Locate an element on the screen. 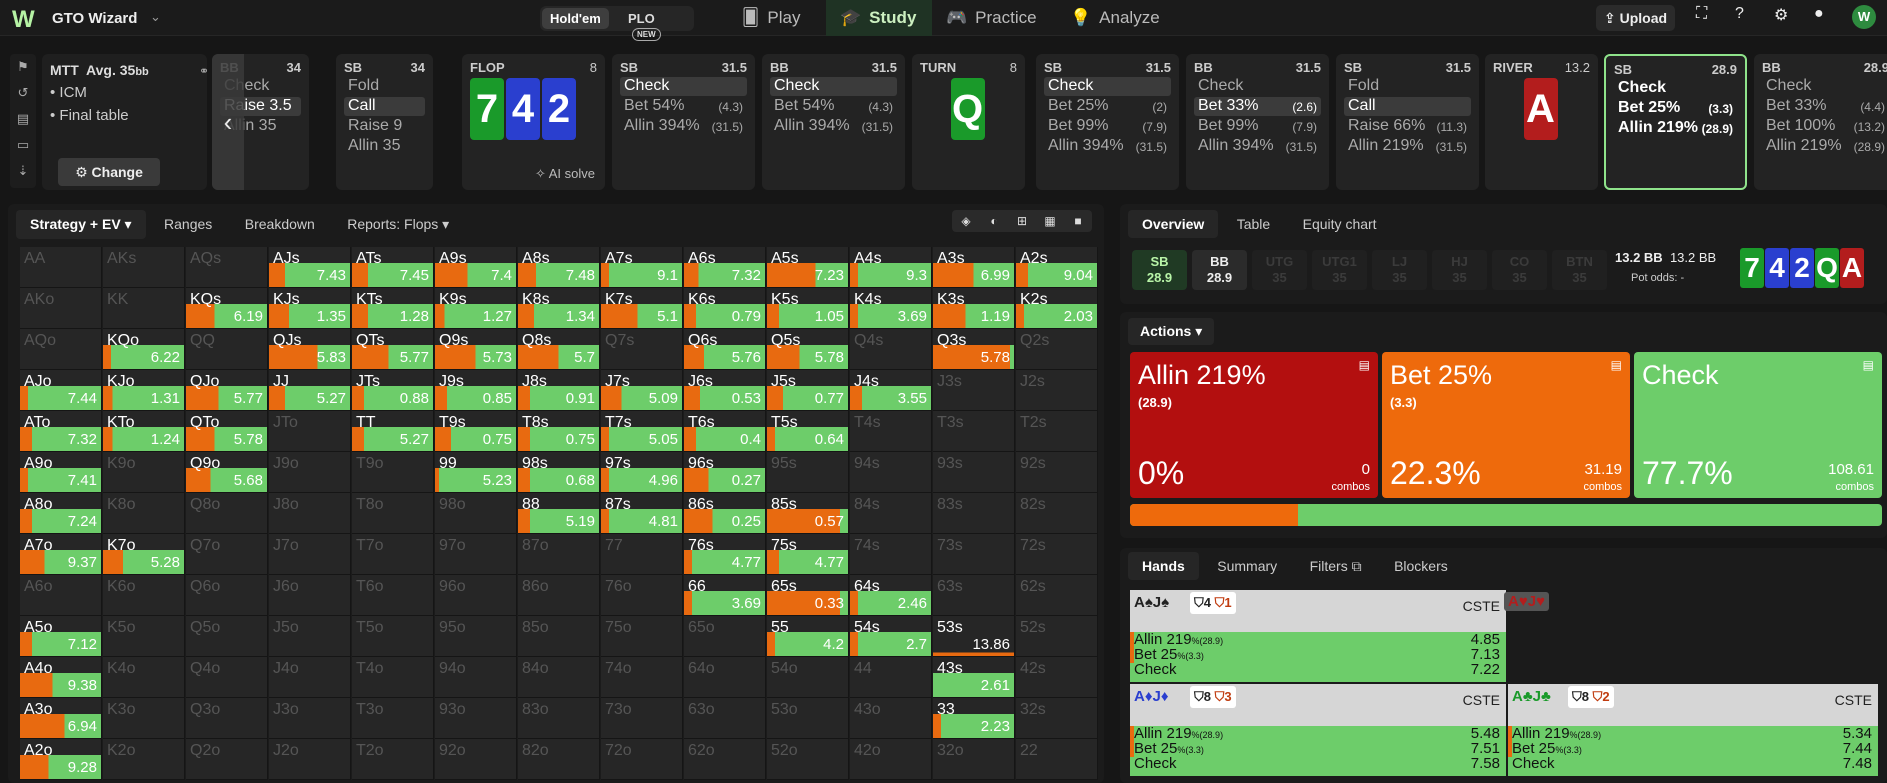  hand-cell: 83s is located at coordinates (974, 513).